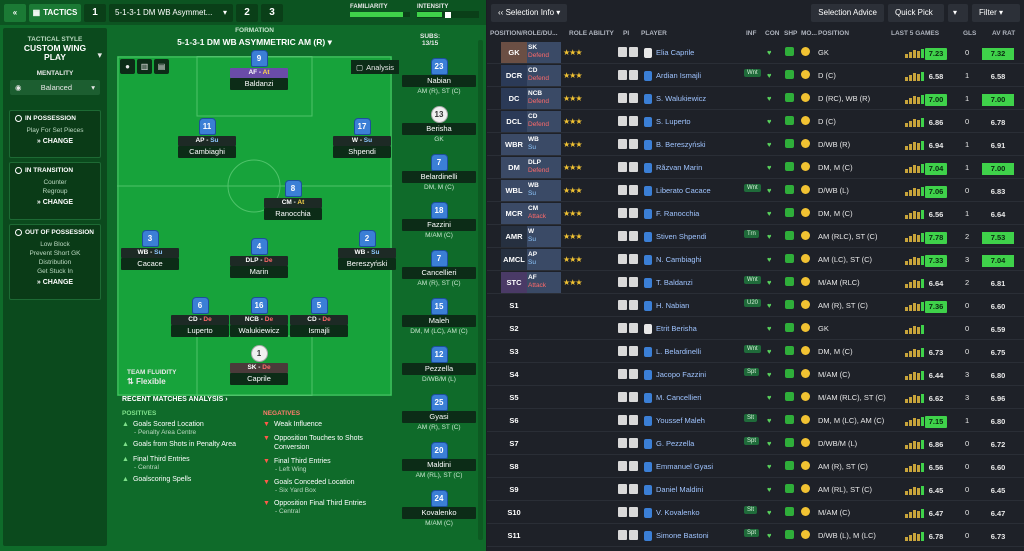 This screenshot has width=1024, height=551. What do you see at coordinates (514, 121) in the screenshot?
I see `slot-cell: DCL` at bounding box center [514, 121].